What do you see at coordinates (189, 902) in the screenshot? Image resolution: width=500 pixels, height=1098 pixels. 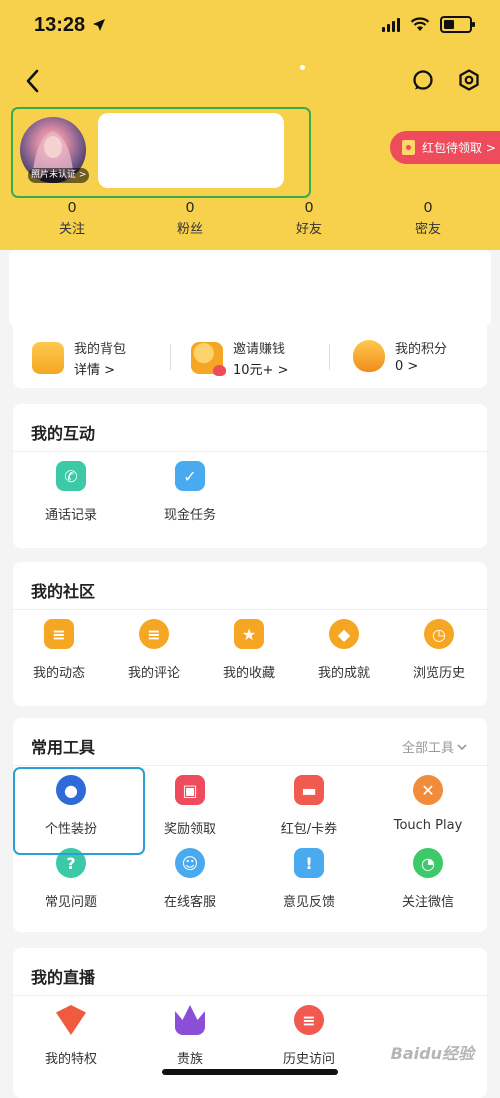 I see `online-service-label: 在线客服` at bounding box center [189, 902].